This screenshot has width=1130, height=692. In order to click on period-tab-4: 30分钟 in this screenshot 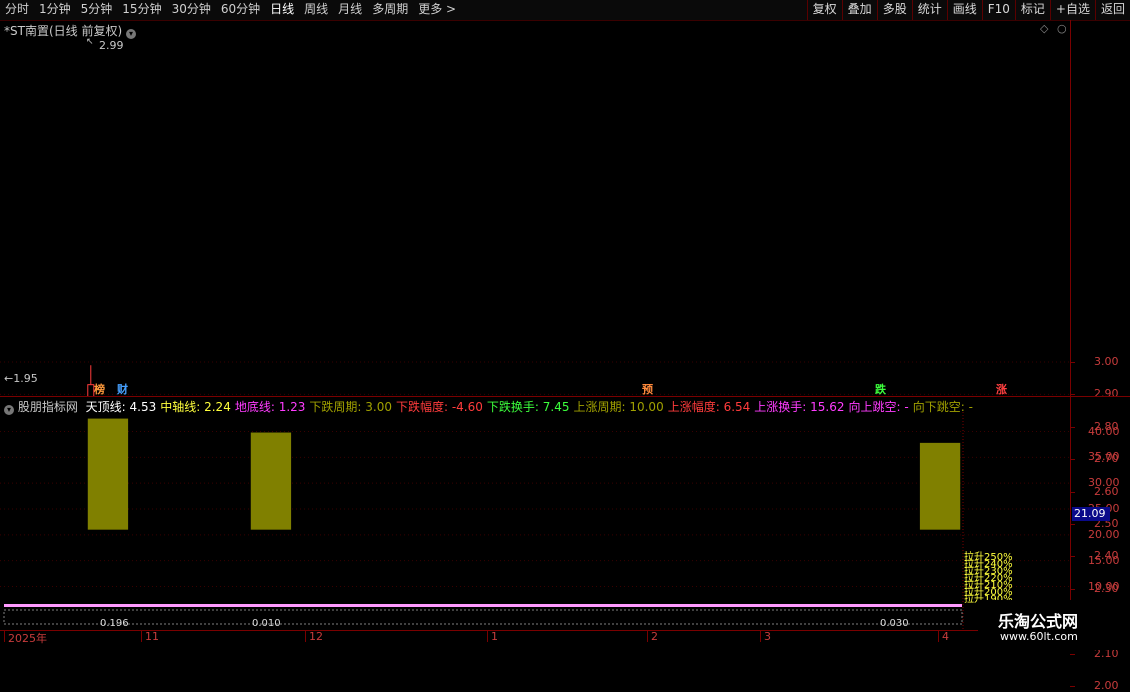, I will do `click(191, 10)`.